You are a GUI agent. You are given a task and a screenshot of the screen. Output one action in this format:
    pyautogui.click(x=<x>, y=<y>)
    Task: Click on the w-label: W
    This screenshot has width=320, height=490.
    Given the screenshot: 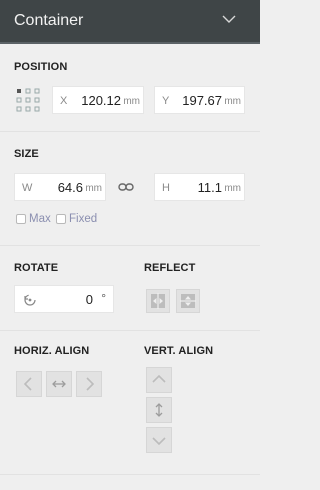 What is the action you would take?
    pyautogui.click(x=27, y=188)
    